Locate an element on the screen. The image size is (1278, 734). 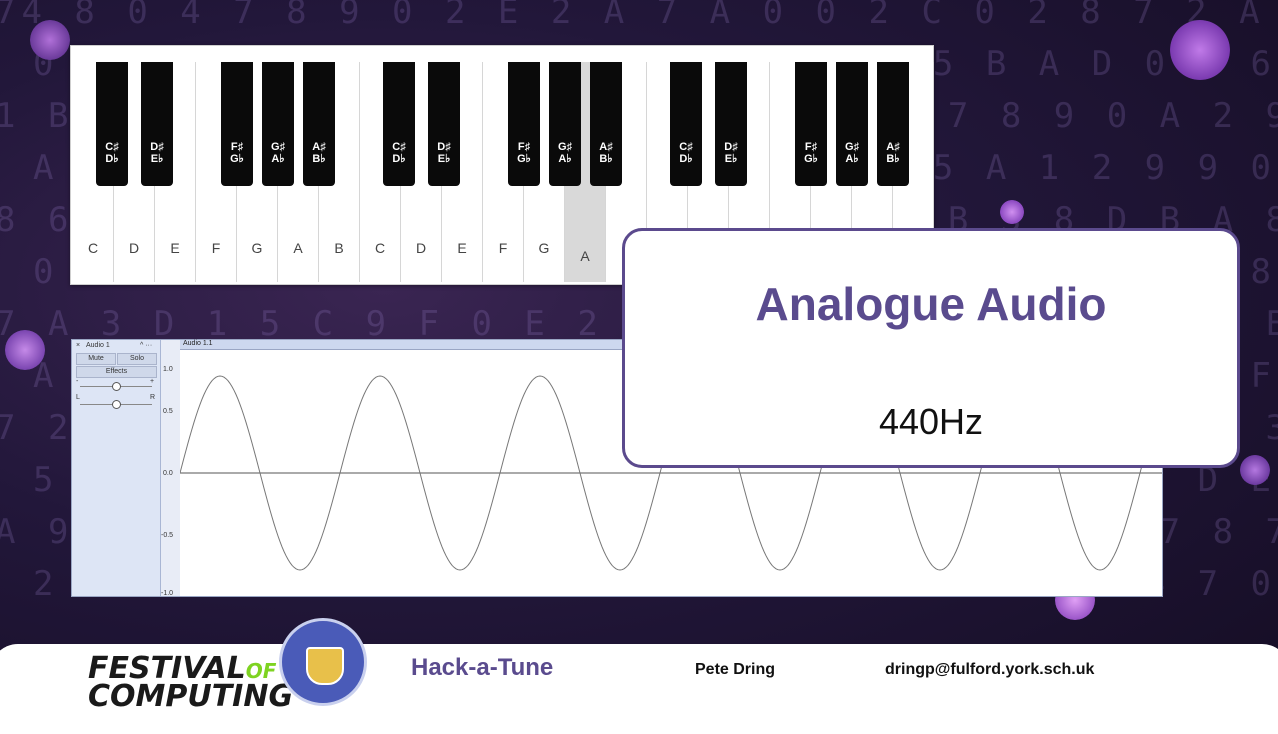
computing-logo-word: COMPUTING is located at coordinates (191, 696).